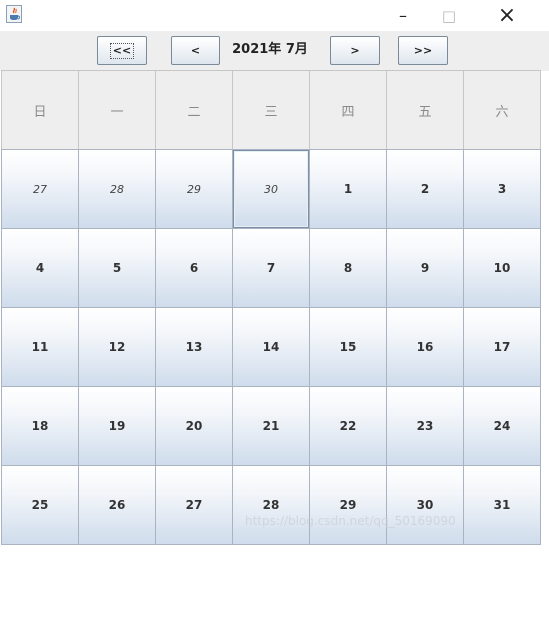  I want to click on day-cell: 14, so click(271, 347).